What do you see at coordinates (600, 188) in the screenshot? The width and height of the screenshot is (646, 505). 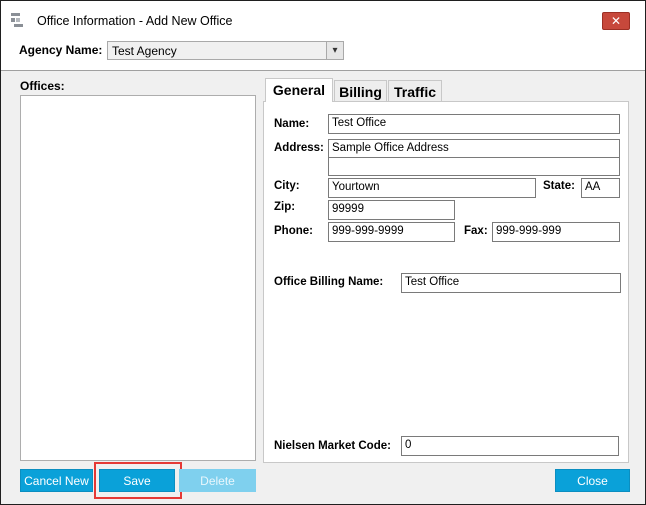 I see `state-field: AA` at bounding box center [600, 188].